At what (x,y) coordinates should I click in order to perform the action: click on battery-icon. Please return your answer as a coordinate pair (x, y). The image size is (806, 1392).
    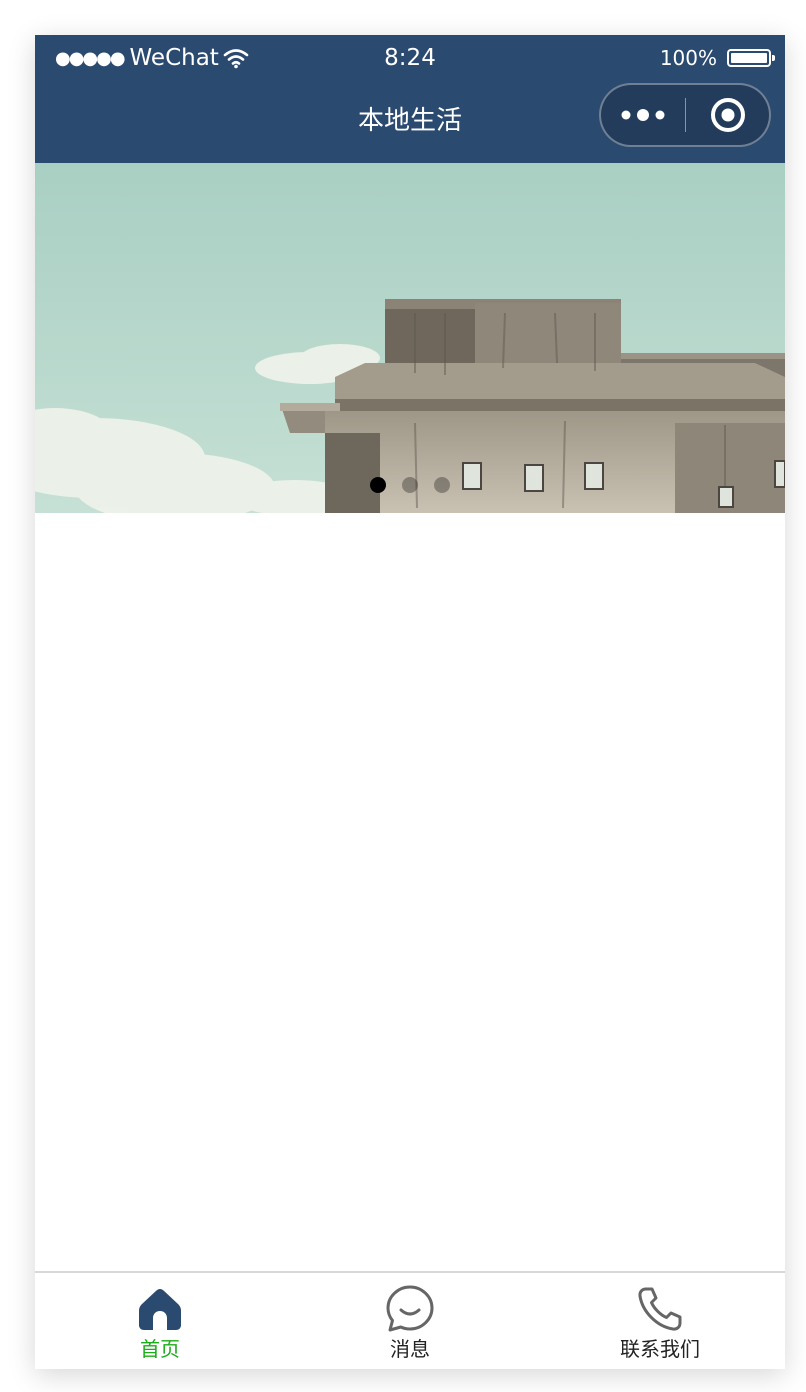
    Looking at the image, I should click on (751, 58).